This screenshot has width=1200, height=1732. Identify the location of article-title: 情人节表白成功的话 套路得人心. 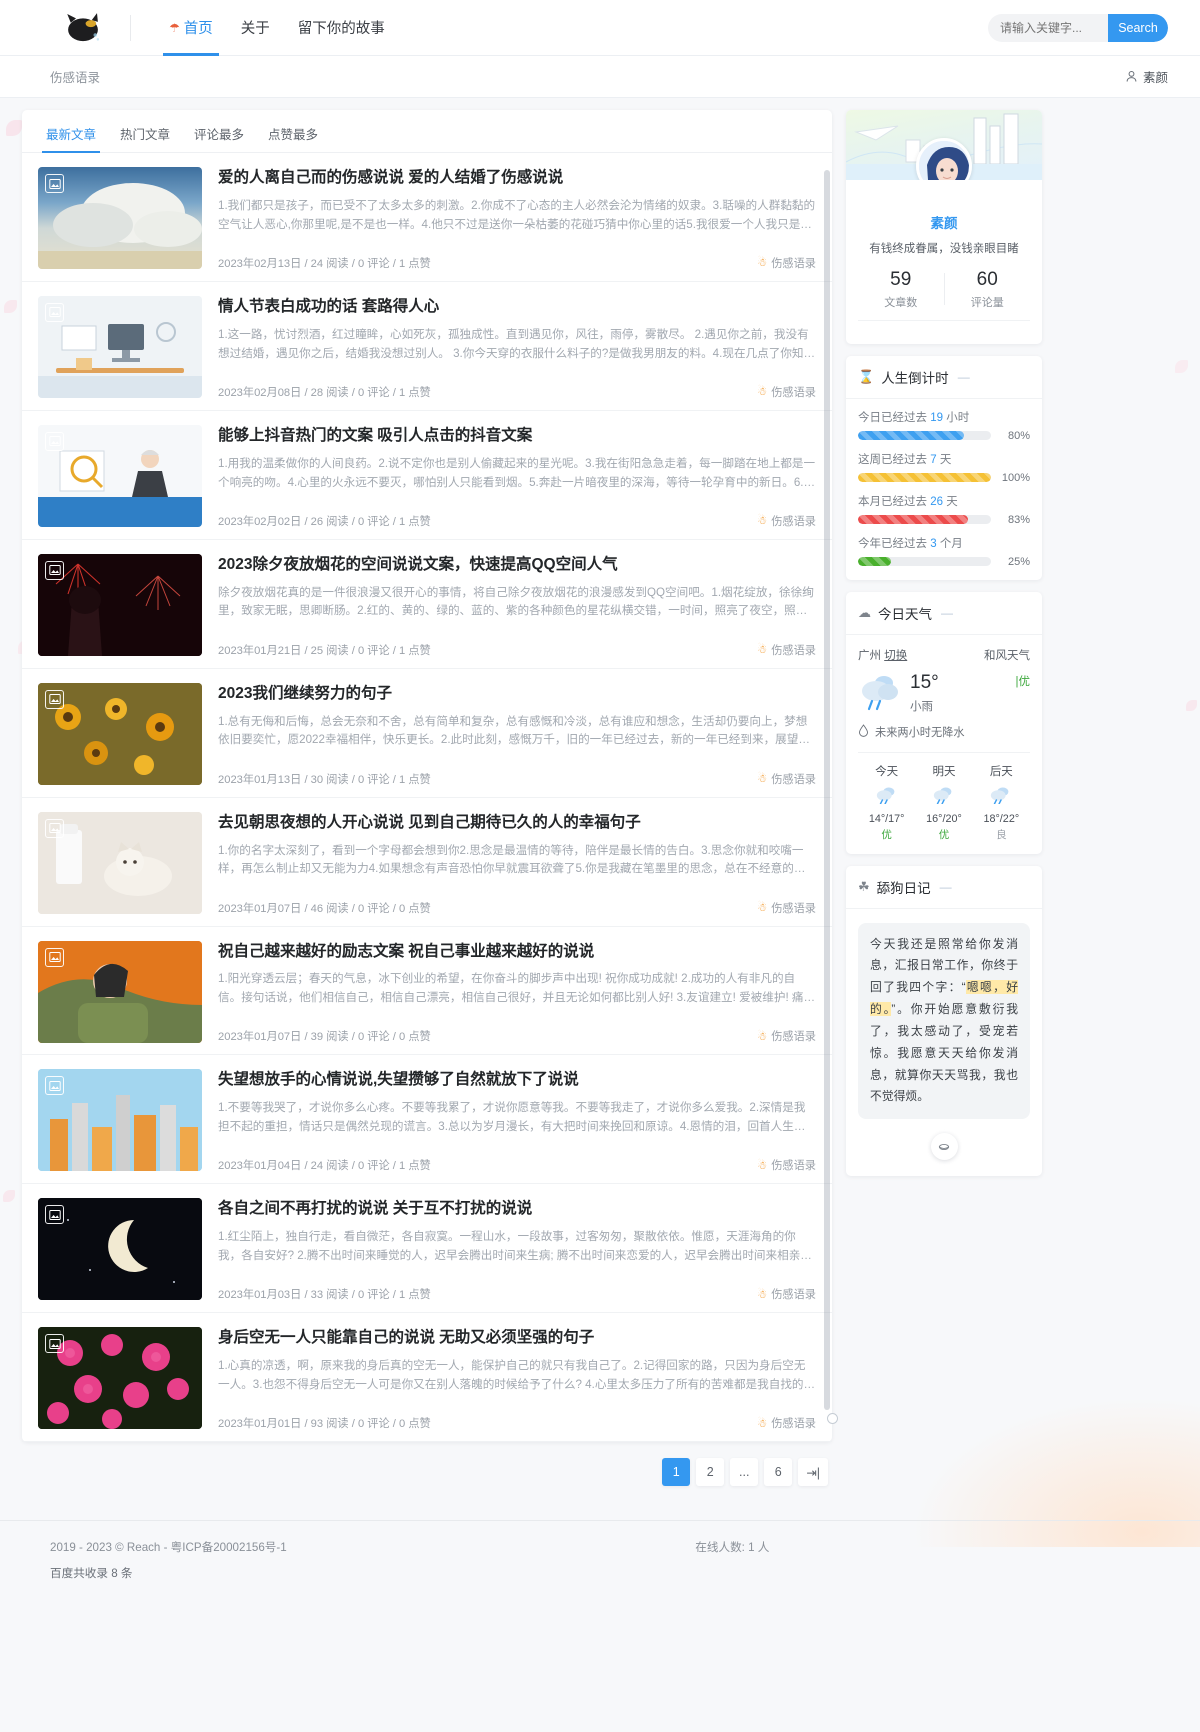
(517, 307).